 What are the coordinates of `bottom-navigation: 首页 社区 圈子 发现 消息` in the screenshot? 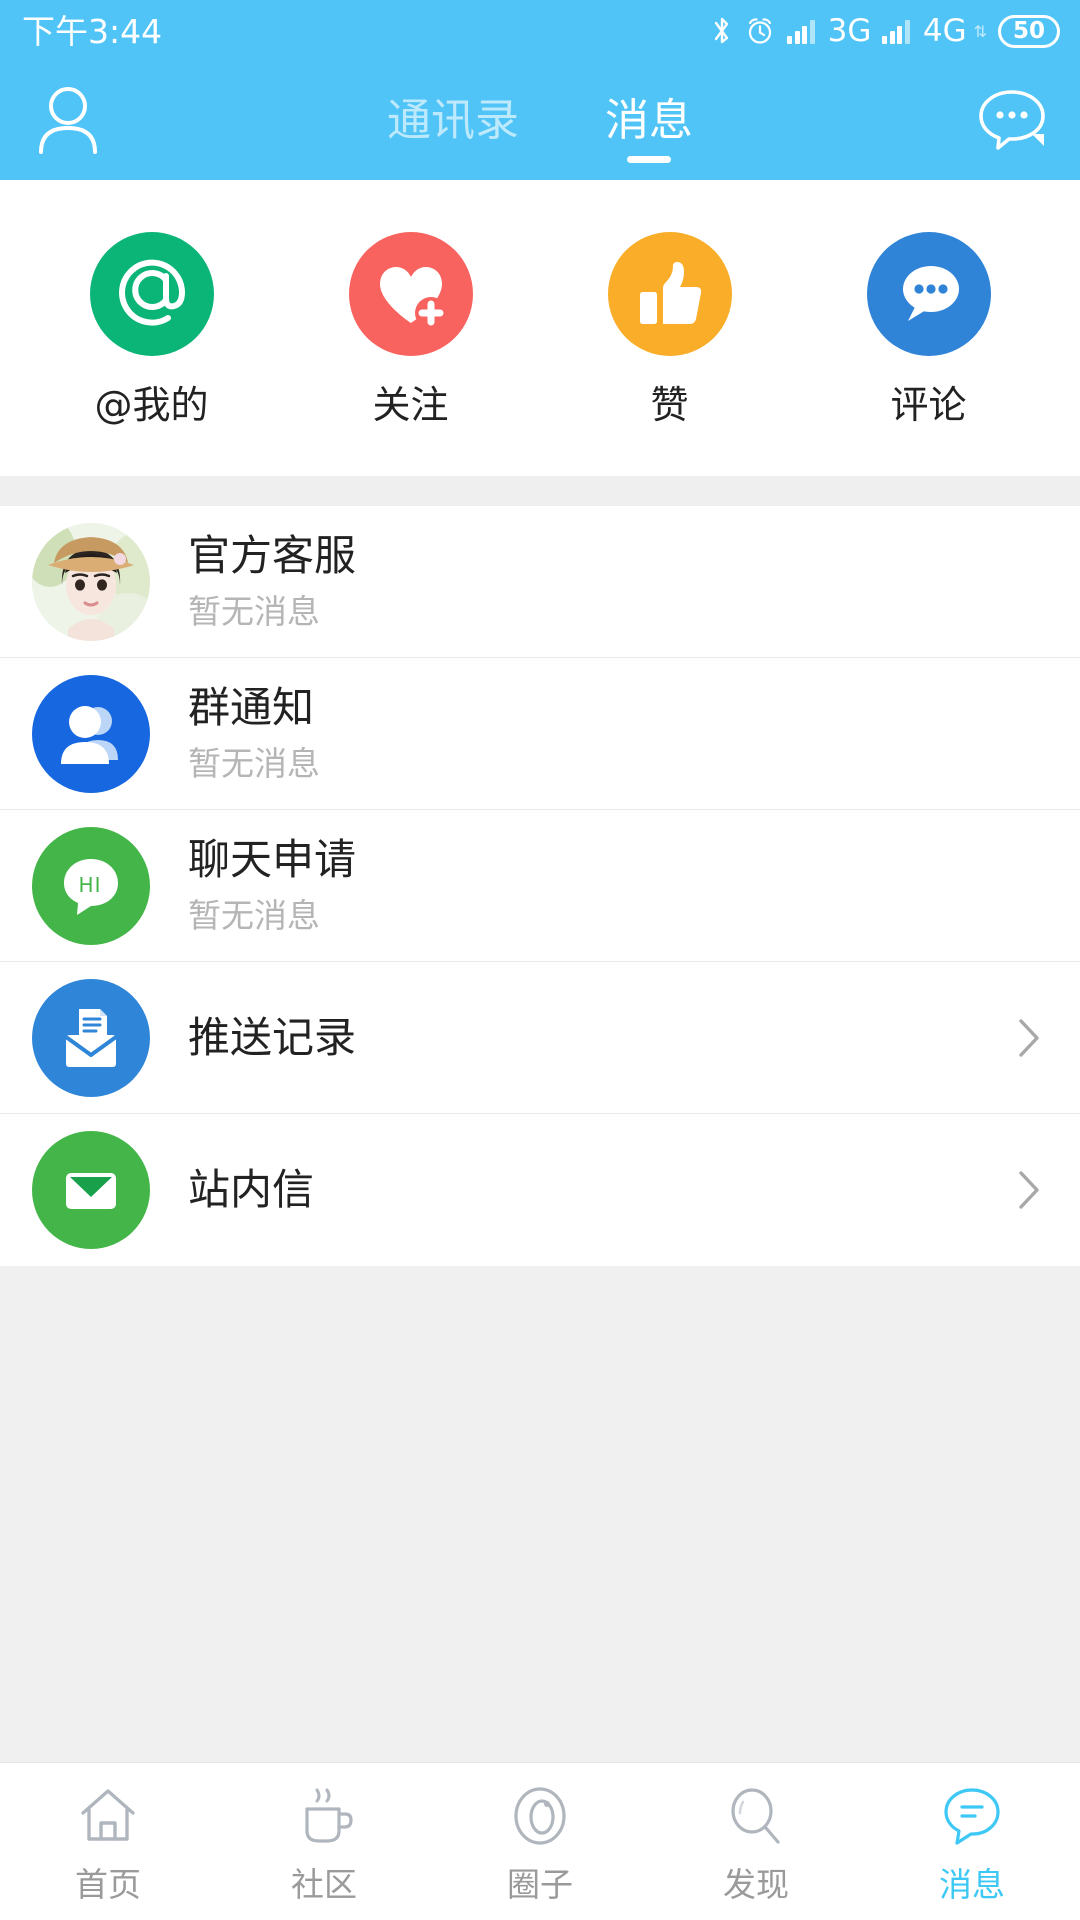 It's located at (540, 1841).